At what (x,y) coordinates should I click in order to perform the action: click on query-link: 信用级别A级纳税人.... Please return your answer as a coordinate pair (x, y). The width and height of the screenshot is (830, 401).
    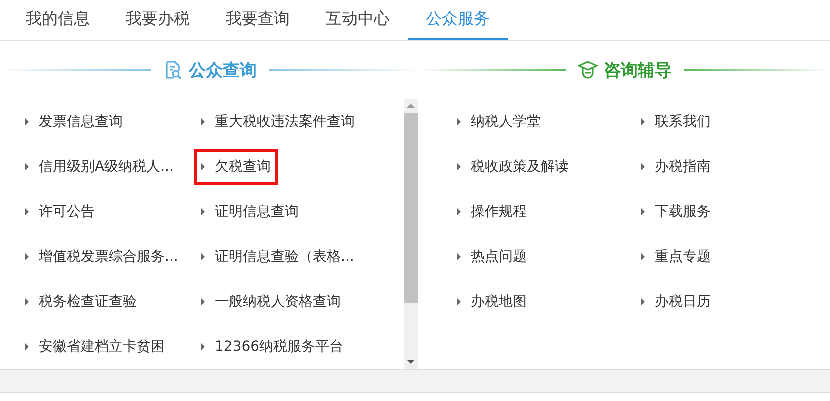
    Looking at the image, I should click on (99, 166).